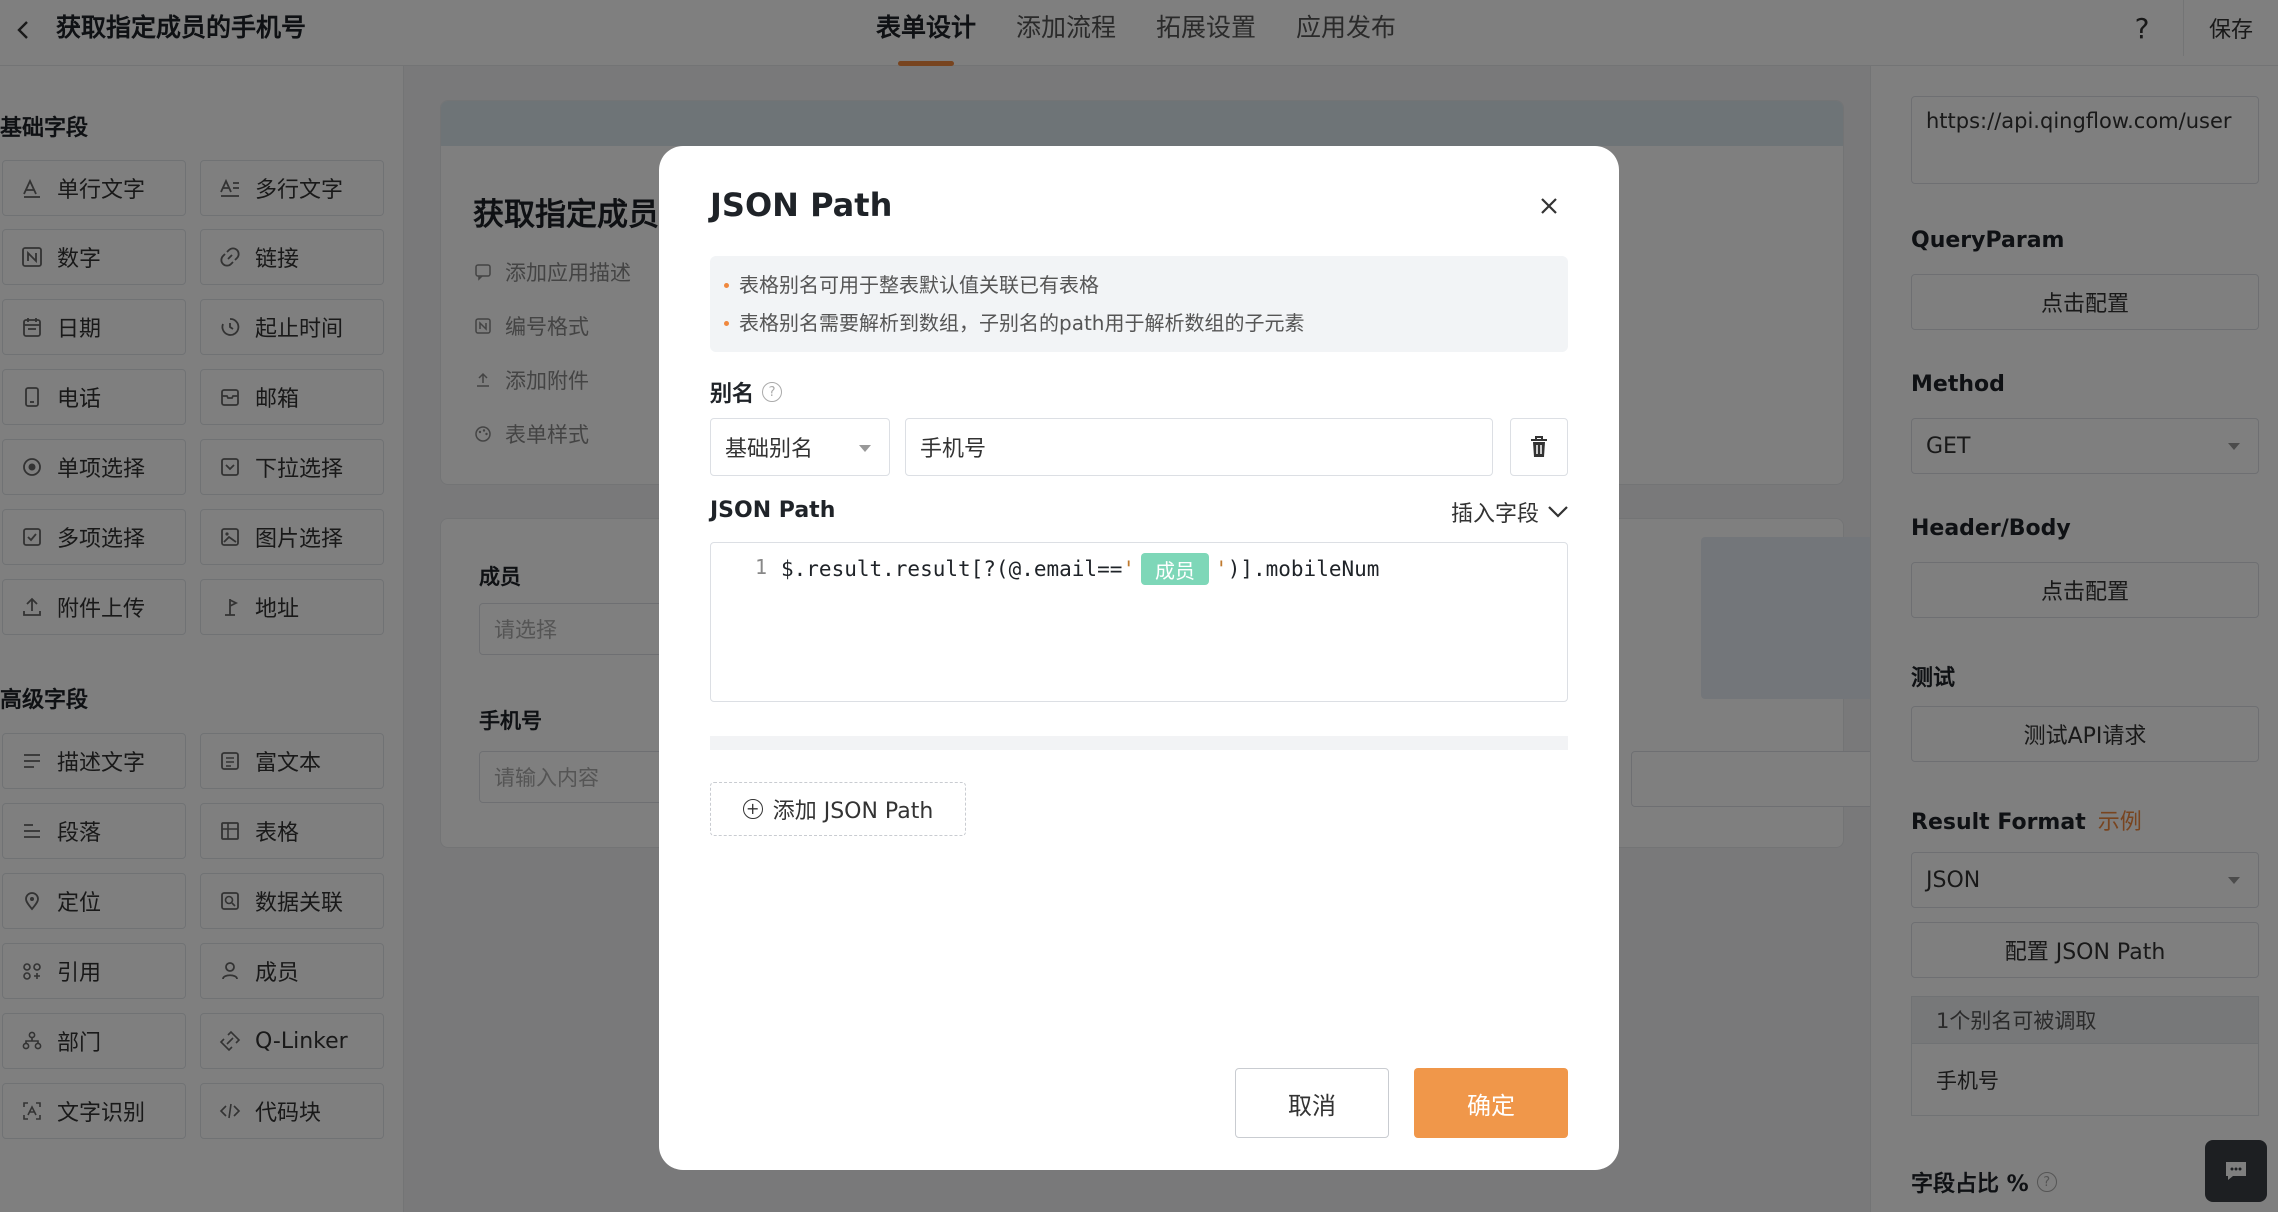 This screenshot has width=2278, height=1212. What do you see at coordinates (1491, 1103) in the screenshot?
I see `confirm-button: 确定` at bounding box center [1491, 1103].